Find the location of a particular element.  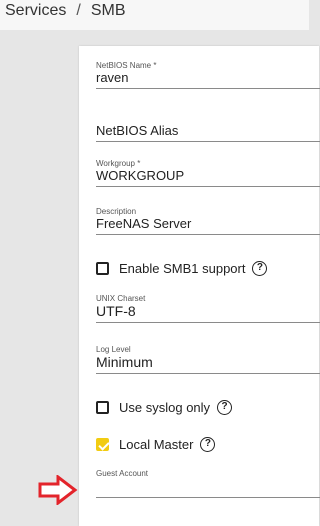

description-field: Description FreeNAS Server is located at coordinates (208, 221).